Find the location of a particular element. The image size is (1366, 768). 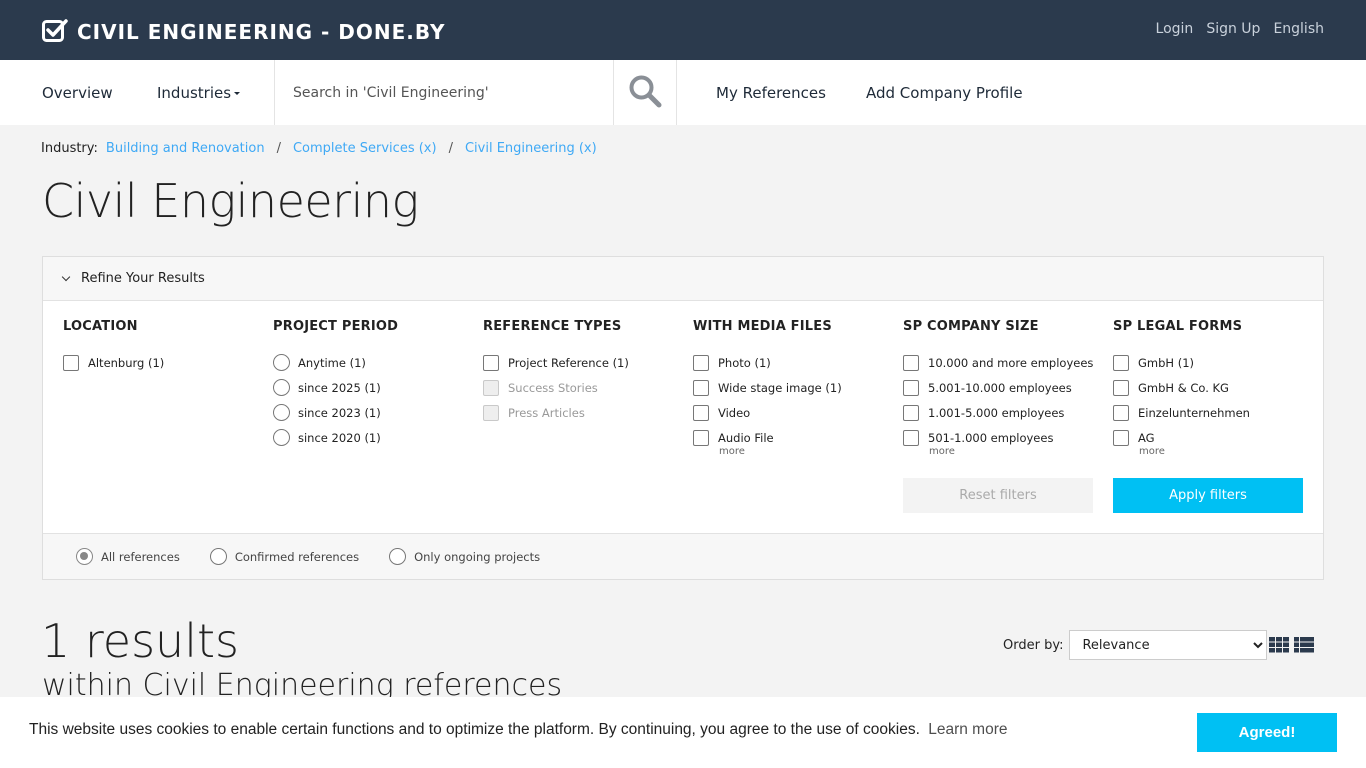

size-option-1001: 1.001-5.000 employees is located at coordinates (1003, 412).